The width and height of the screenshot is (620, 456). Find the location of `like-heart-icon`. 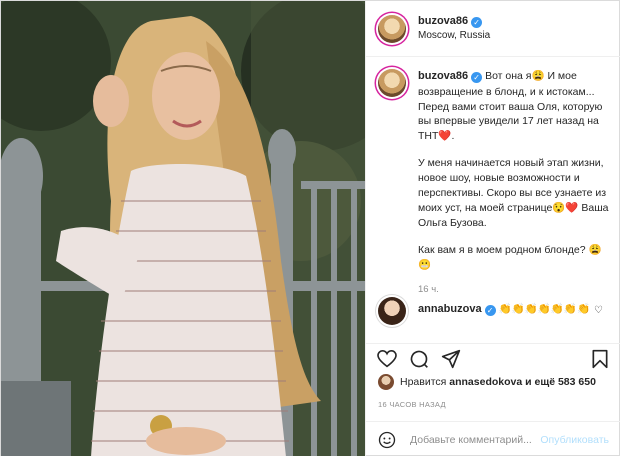

like-heart-icon is located at coordinates (387, 359).